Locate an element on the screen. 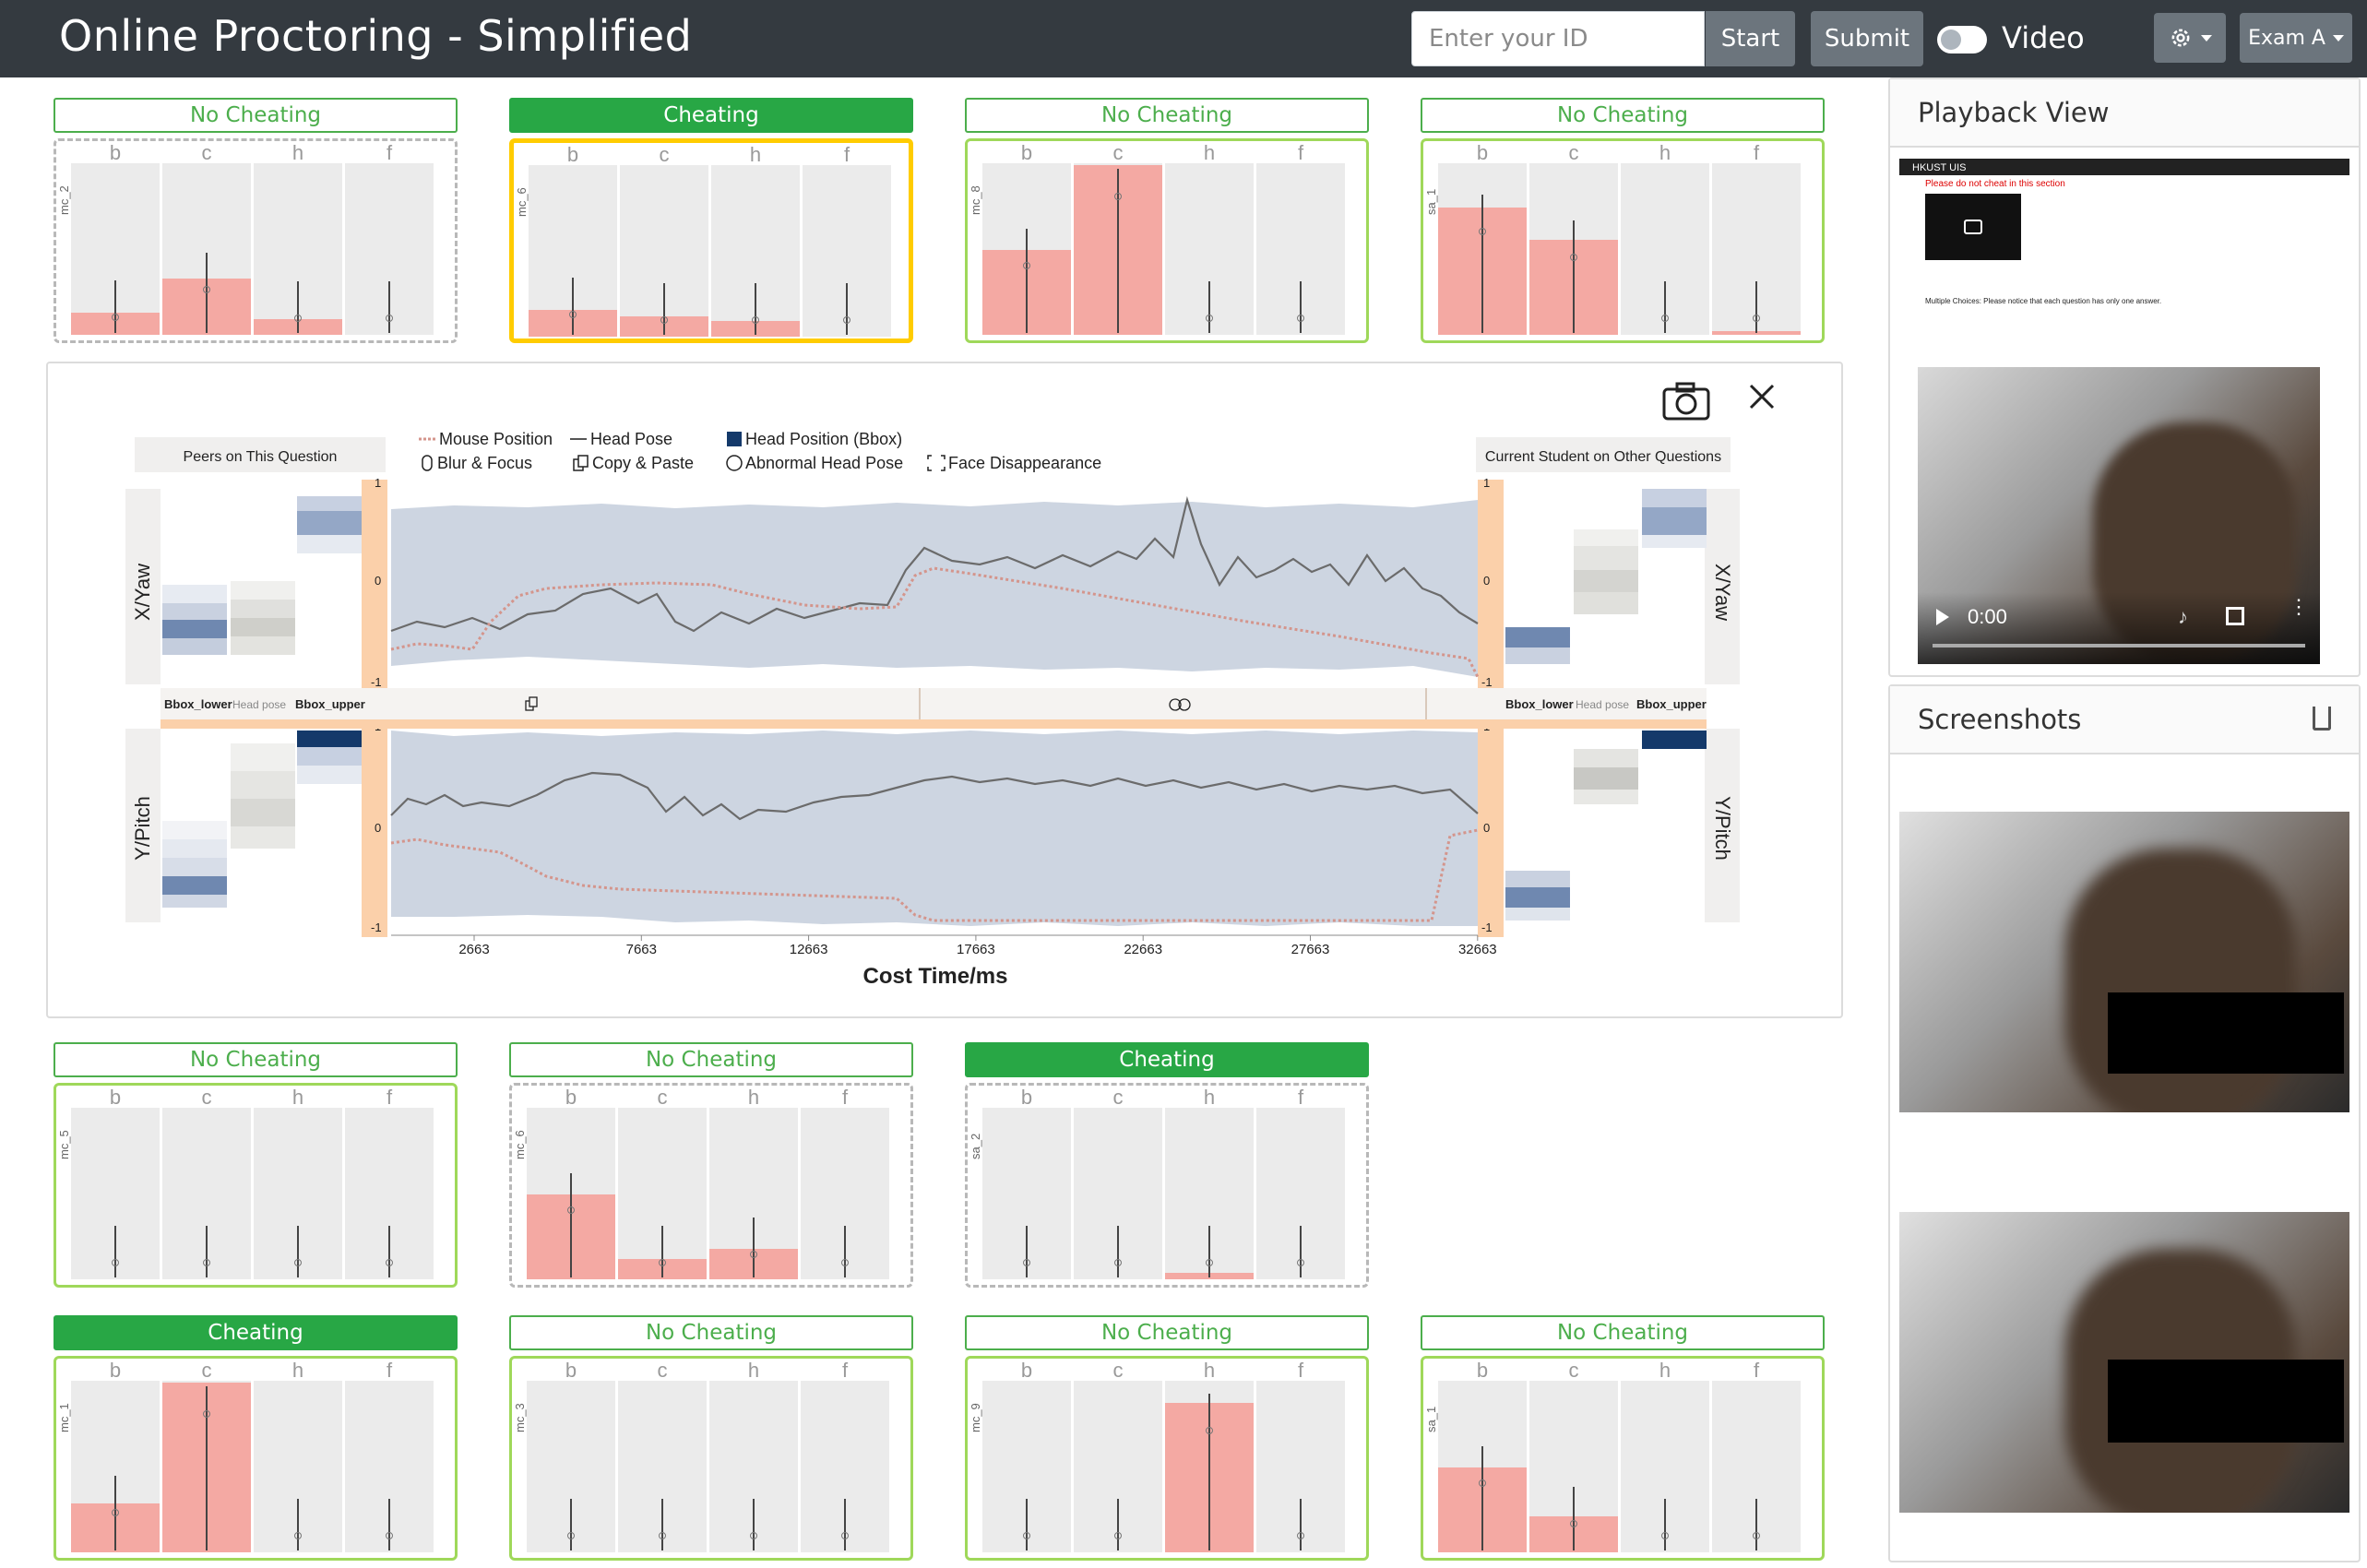 The width and height of the screenshot is (2367, 1568). video-toggle is located at coordinates (1962, 39).